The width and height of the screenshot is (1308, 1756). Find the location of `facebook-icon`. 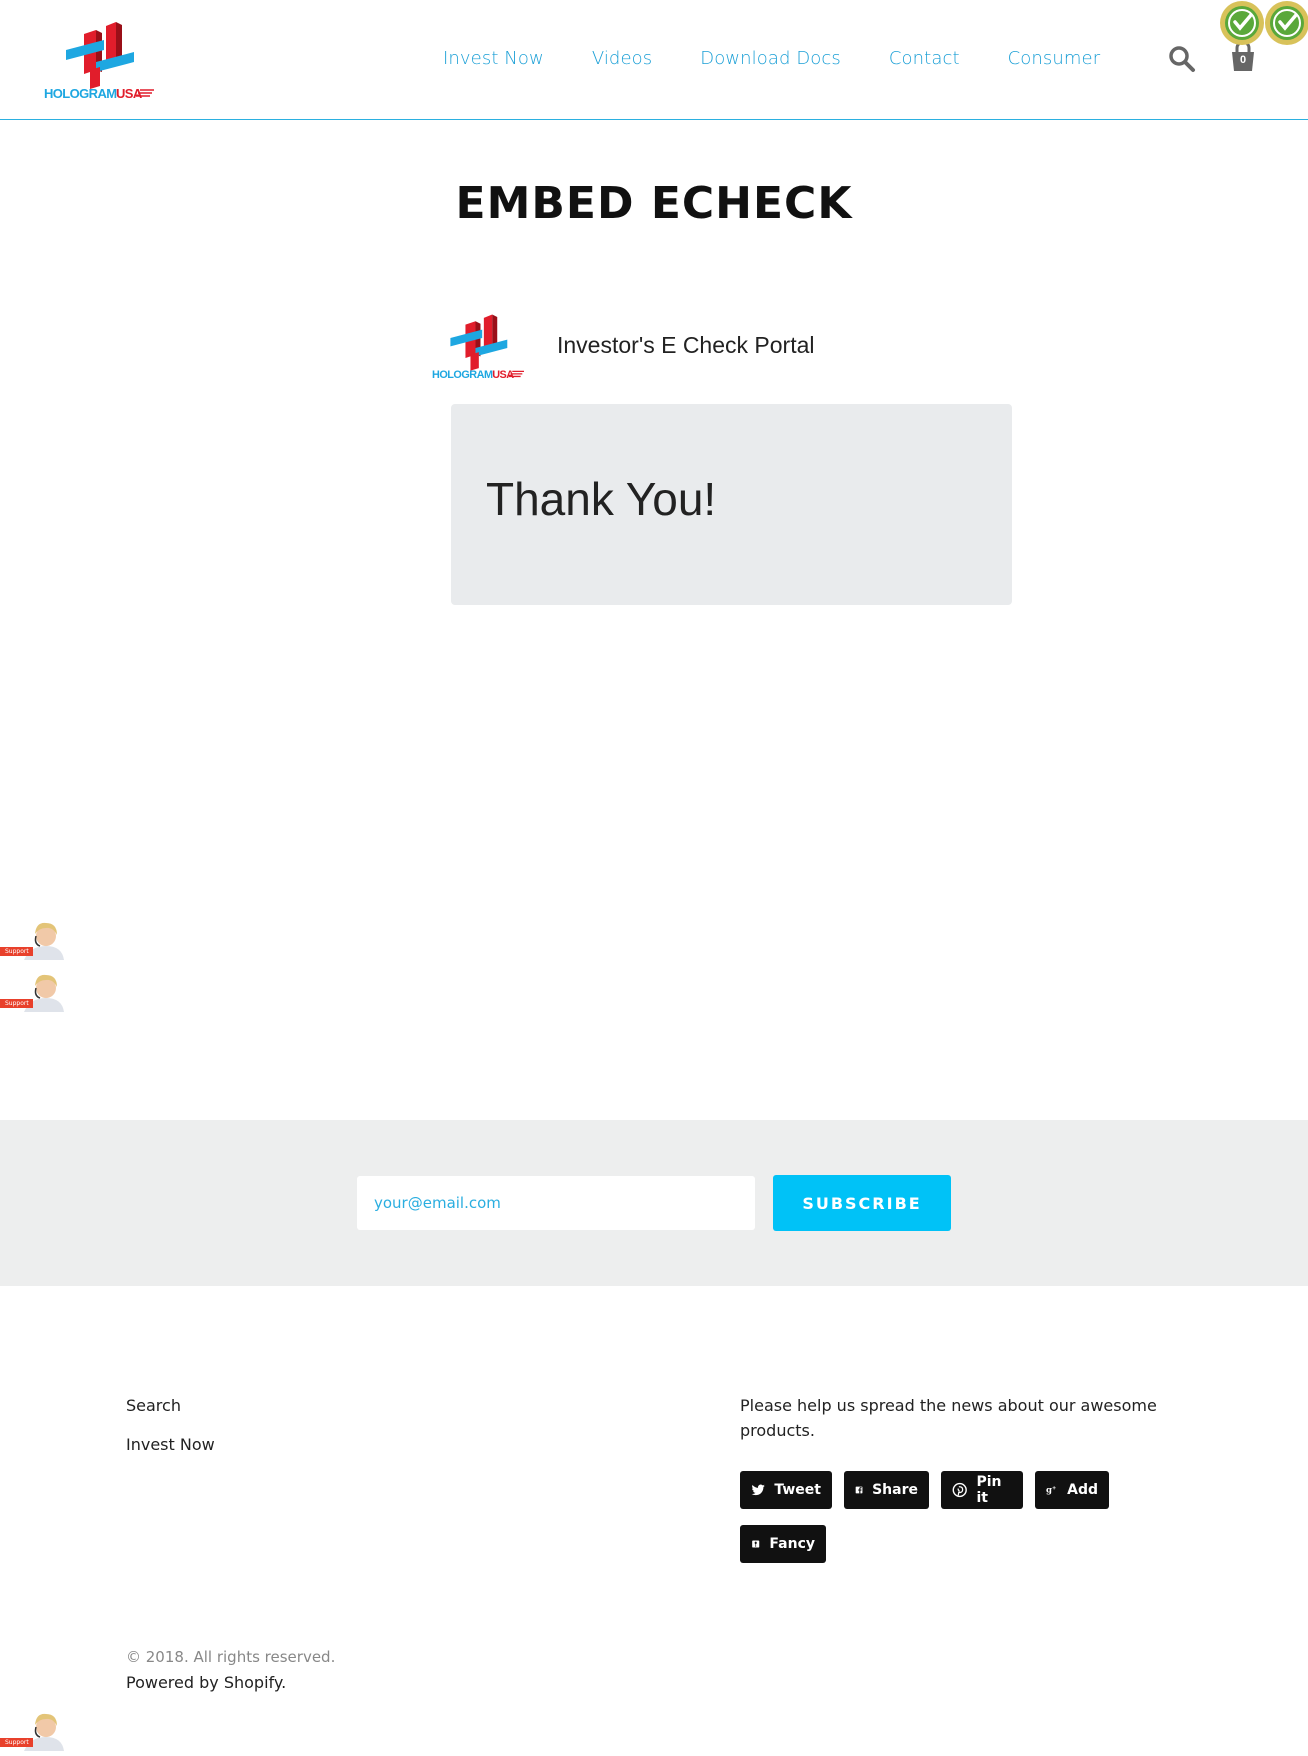

facebook-icon is located at coordinates (859, 1490).